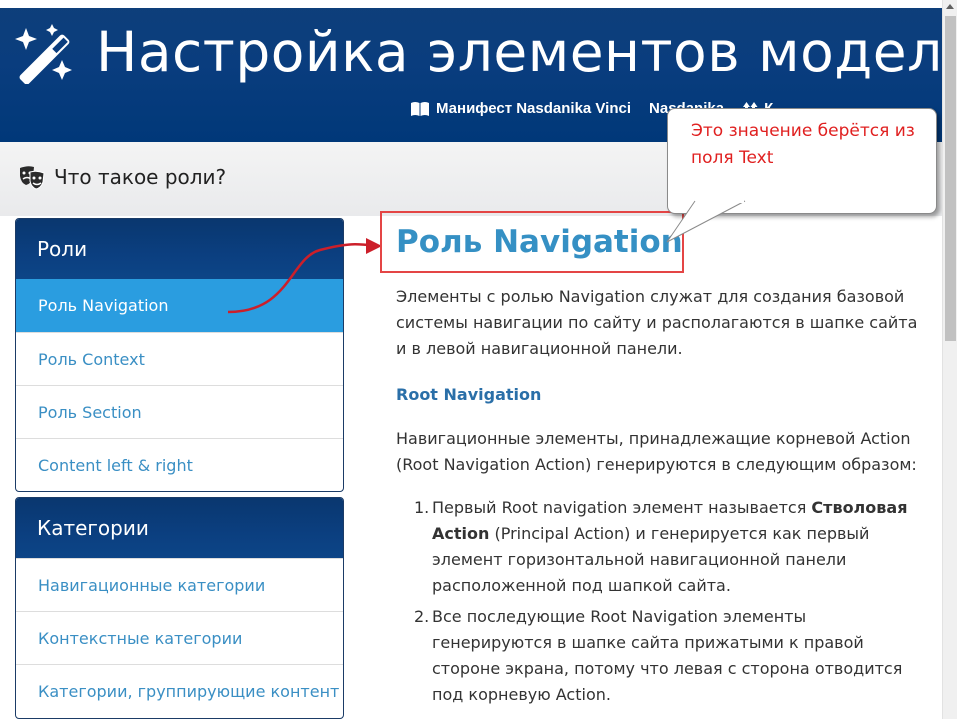 Image resolution: width=957 pixels, height=719 pixels. I want to click on sidebar-item-content-grouping-categories: Категории, группирующие контент, so click(179, 690).